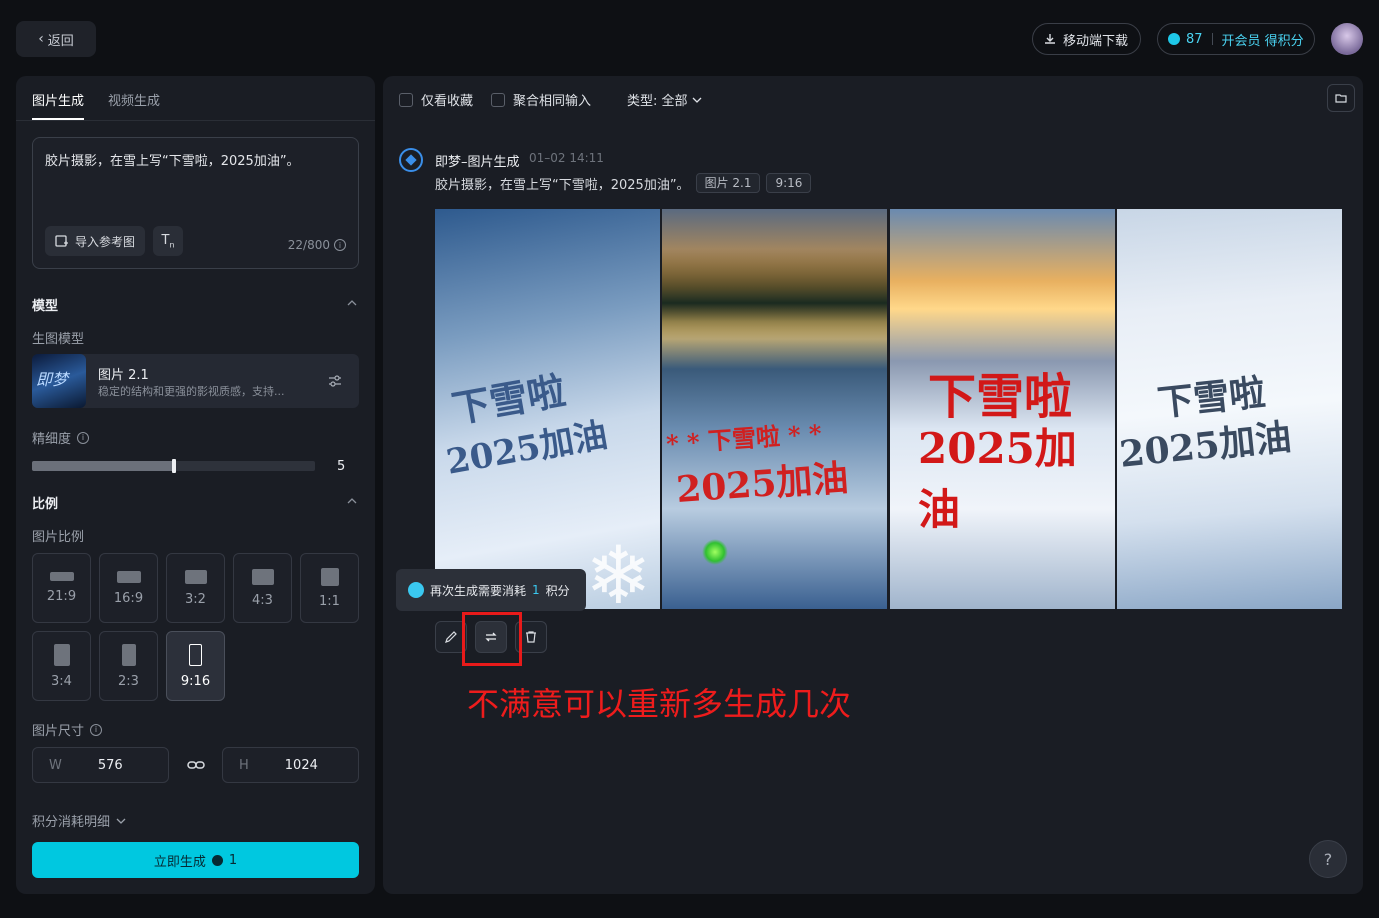 This screenshot has height=918, width=1379. I want to click on size-label-text: 图片尺寸, so click(58, 731).